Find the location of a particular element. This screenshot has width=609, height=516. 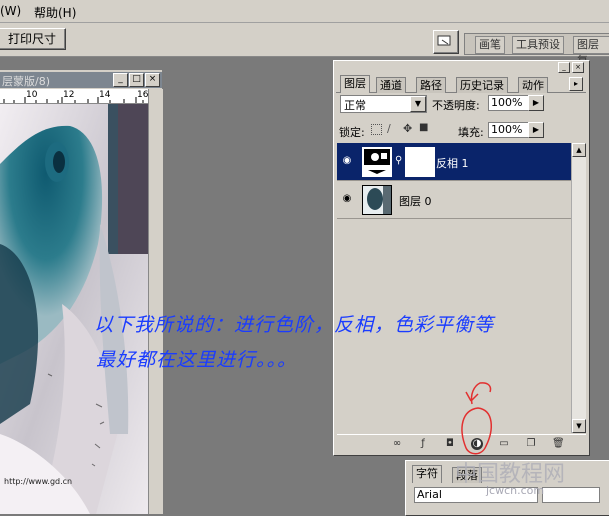

annotation-line-1: 以下我所说的：进行色阶，反相，色彩平衡等 is located at coordinates (294, 325).